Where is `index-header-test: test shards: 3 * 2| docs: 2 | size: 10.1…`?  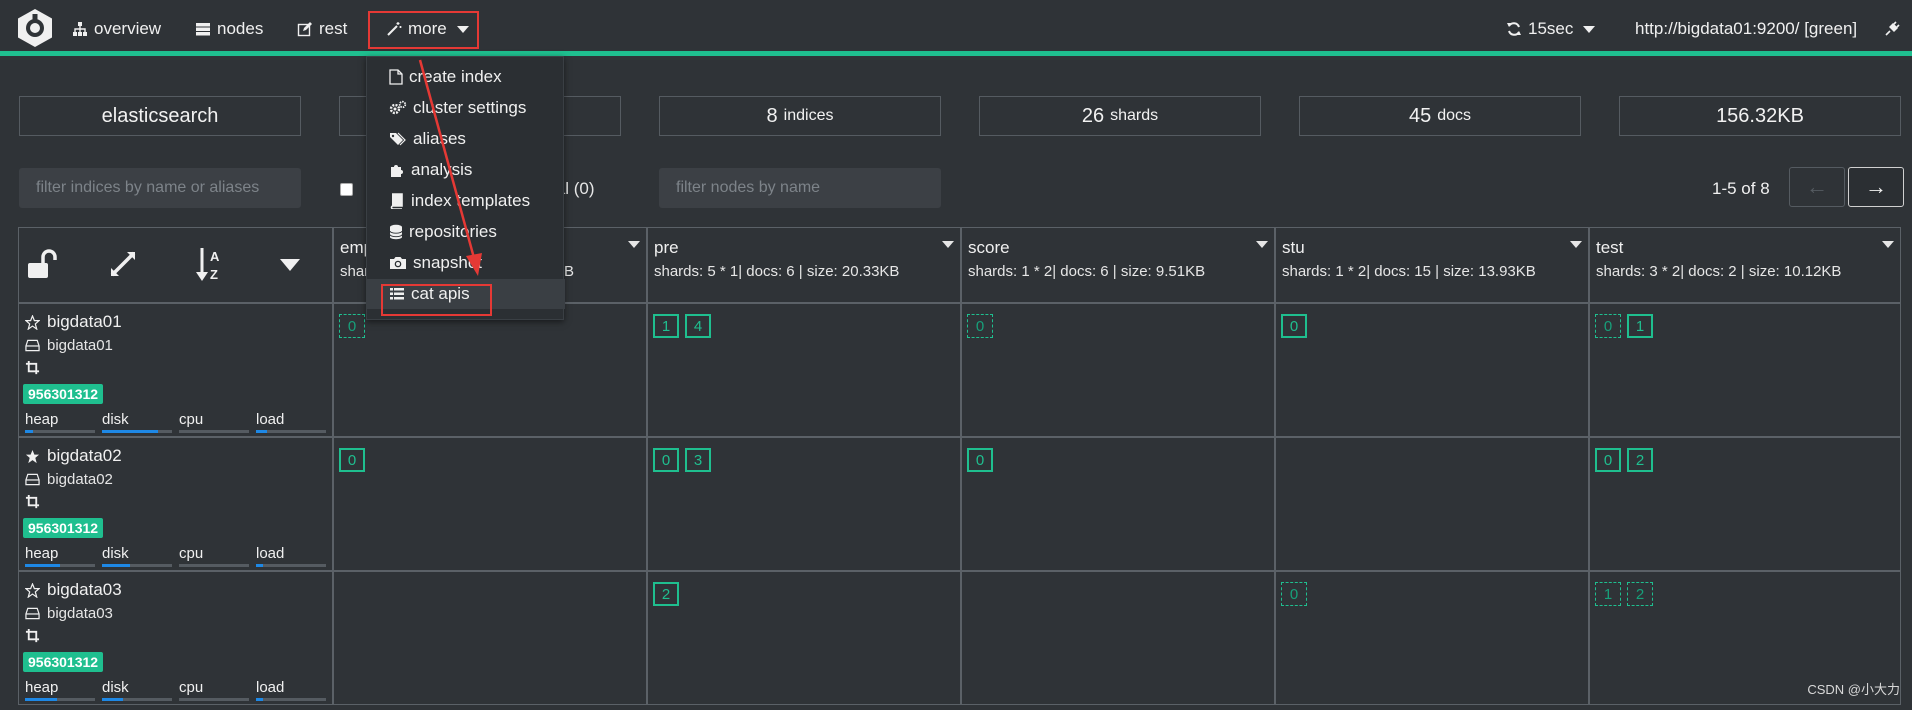
index-header-test: test shards: 3 * 2| docs: 2 | size: 10.1… is located at coordinates (1745, 265).